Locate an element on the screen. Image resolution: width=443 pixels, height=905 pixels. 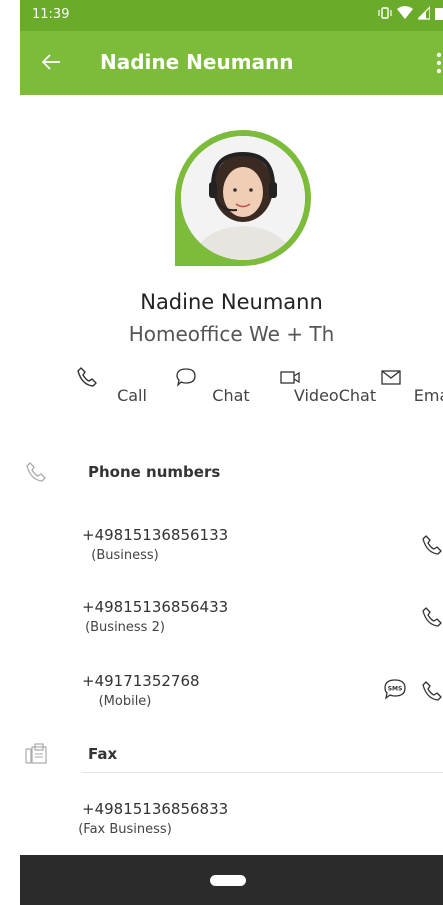
divider is located at coordinates (262, 772).